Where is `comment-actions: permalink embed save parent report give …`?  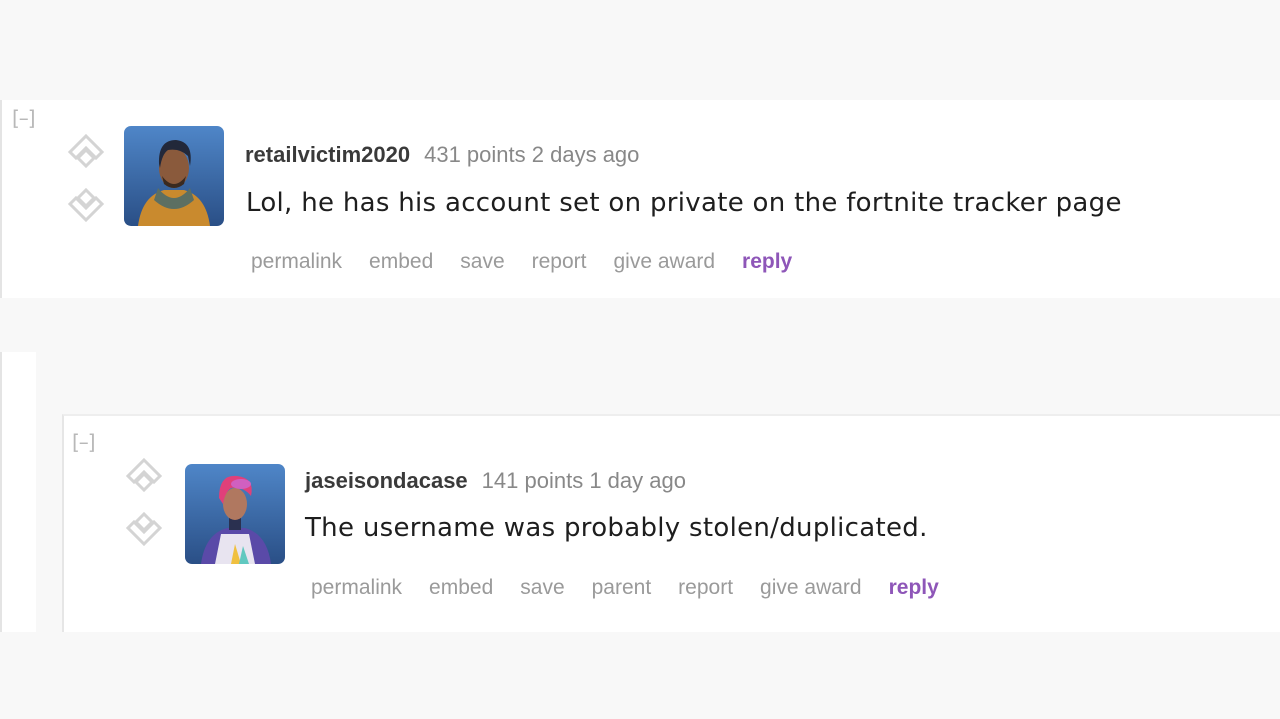
comment-actions: permalink embed save parent report give … is located at coordinates (625, 588).